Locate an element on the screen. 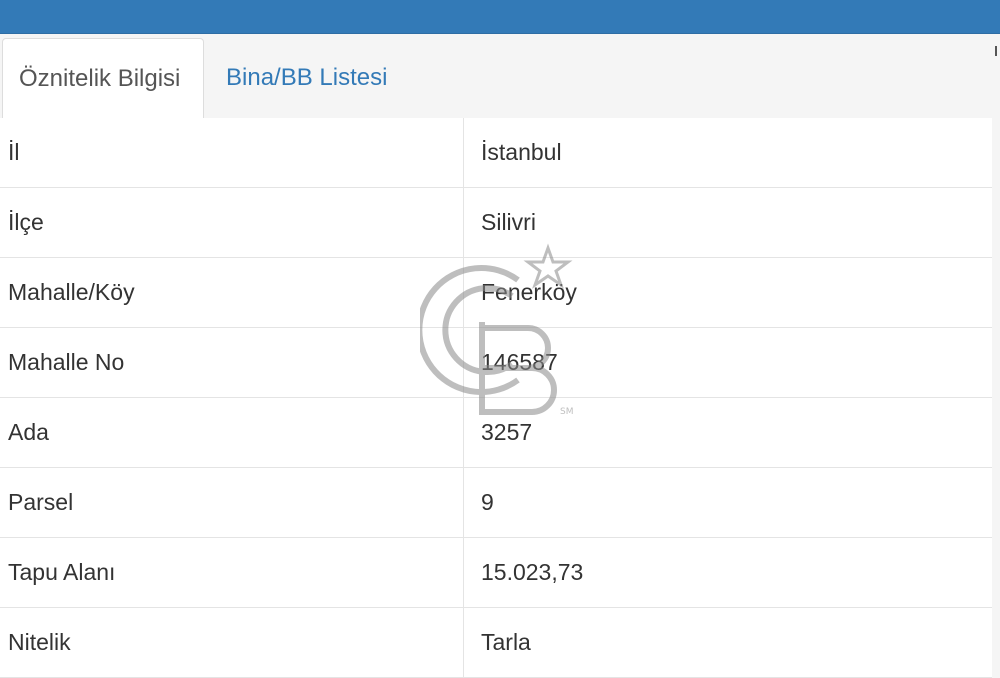  dialog-header-bar is located at coordinates (500, 17).